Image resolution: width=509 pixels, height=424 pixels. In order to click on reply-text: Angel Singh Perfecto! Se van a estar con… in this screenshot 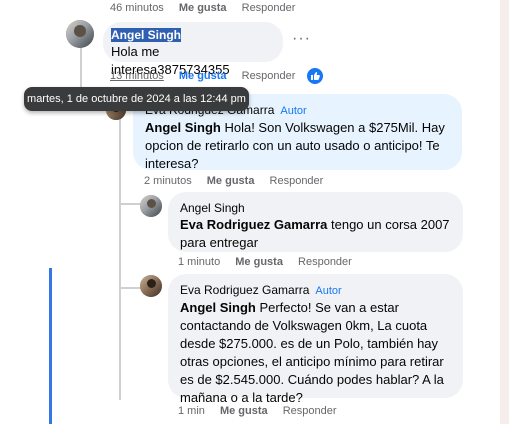, I will do `click(312, 352)`.